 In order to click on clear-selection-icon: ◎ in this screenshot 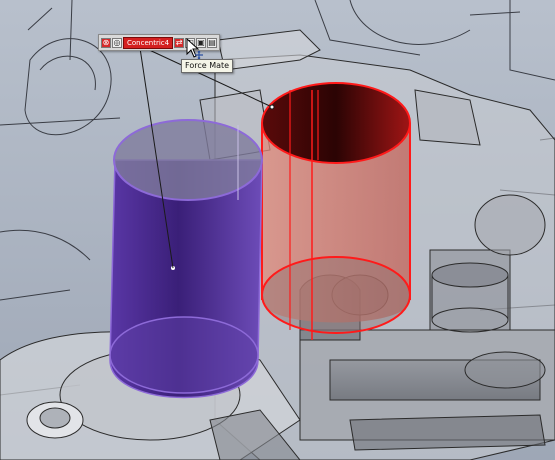, I will do `click(117, 42)`.